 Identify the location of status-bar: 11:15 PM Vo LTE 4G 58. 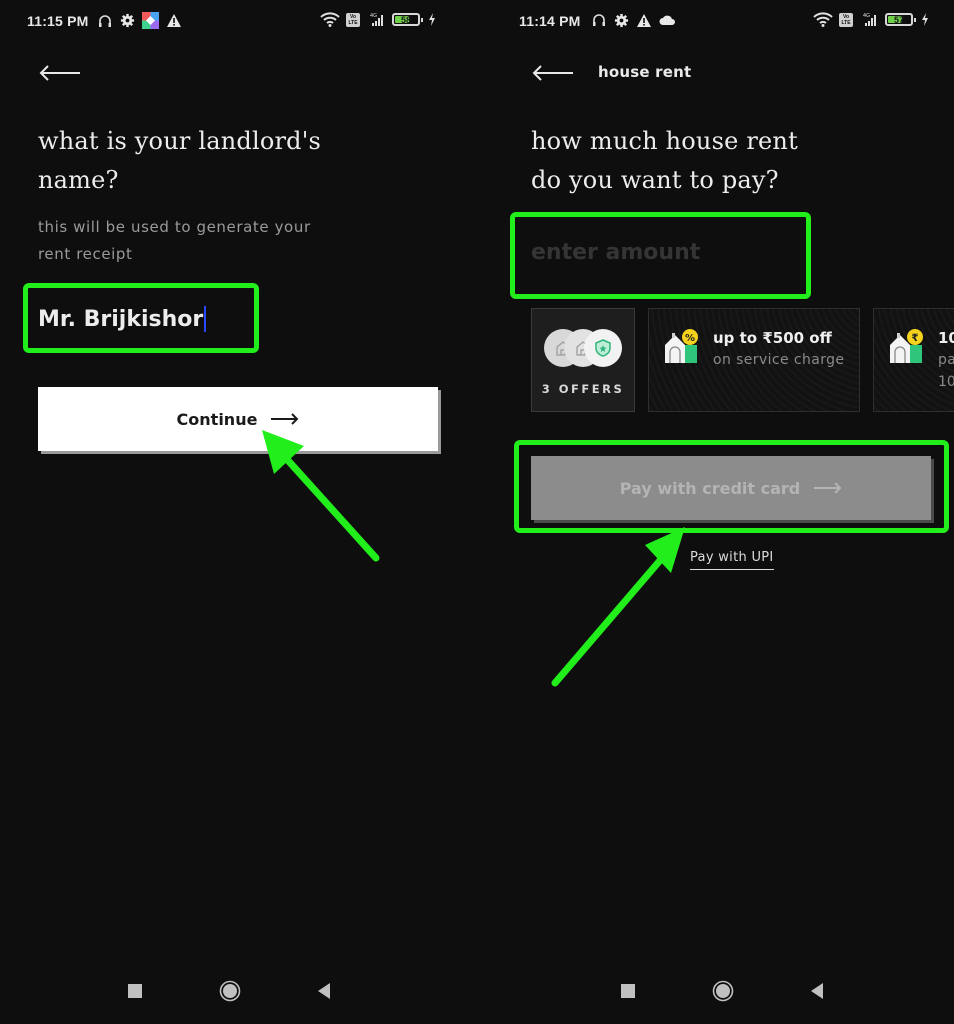
(238, 22).